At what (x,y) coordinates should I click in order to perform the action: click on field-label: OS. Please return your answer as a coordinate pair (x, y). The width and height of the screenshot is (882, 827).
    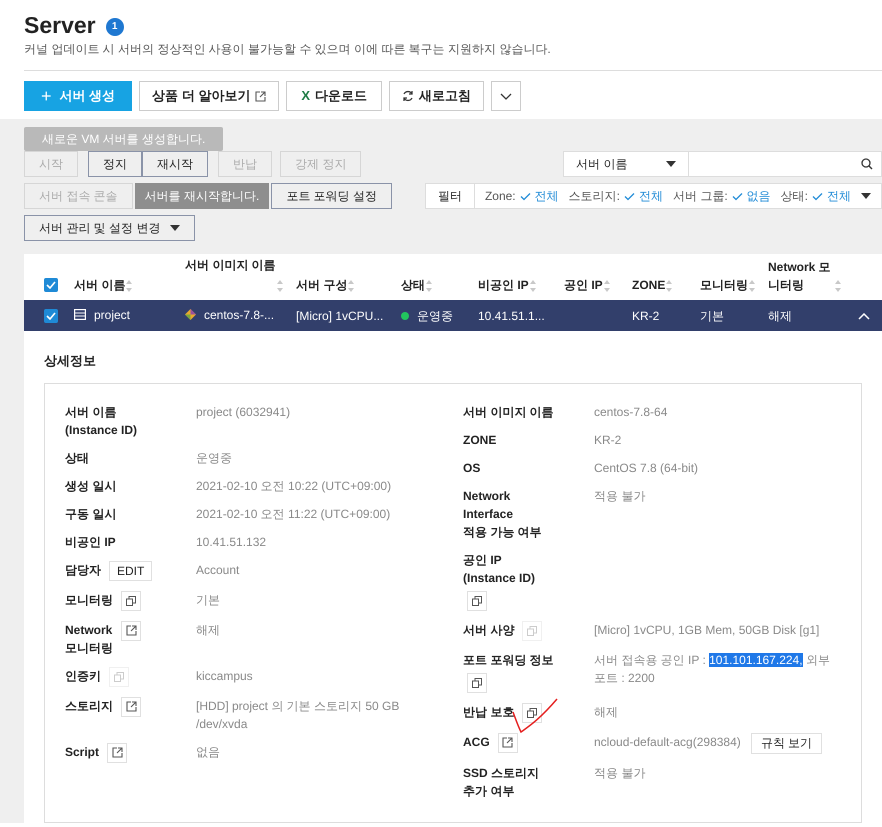
    Looking at the image, I should click on (471, 468).